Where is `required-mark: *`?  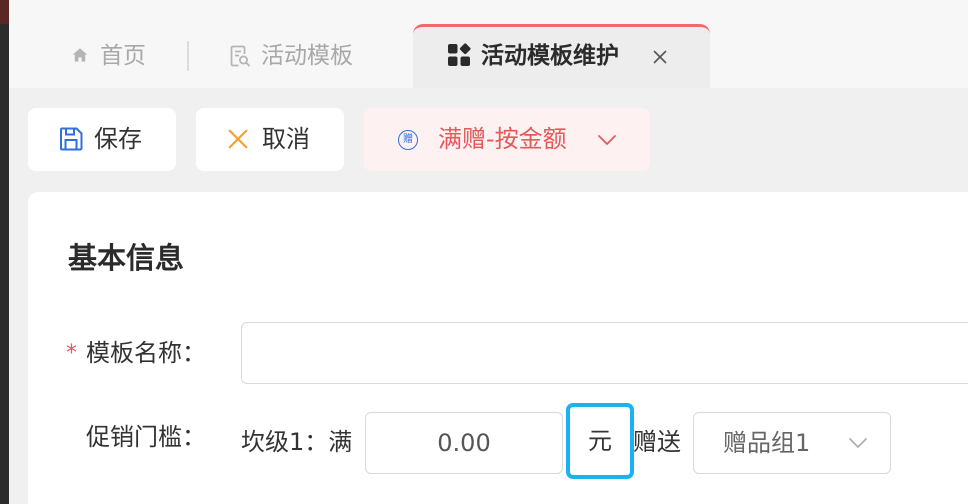
required-mark: * is located at coordinates (71, 353).